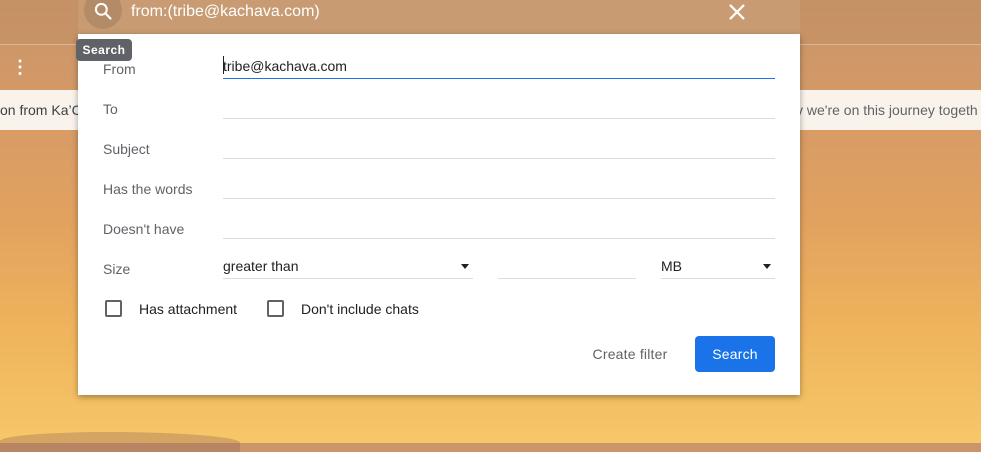  What do you see at coordinates (499, 147) in the screenshot?
I see `subject-field` at bounding box center [499, 147].